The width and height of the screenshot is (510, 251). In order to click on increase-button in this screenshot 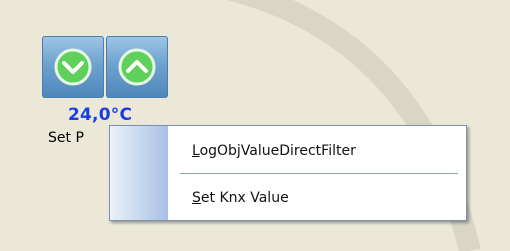, I will do `click(137, 67)`.